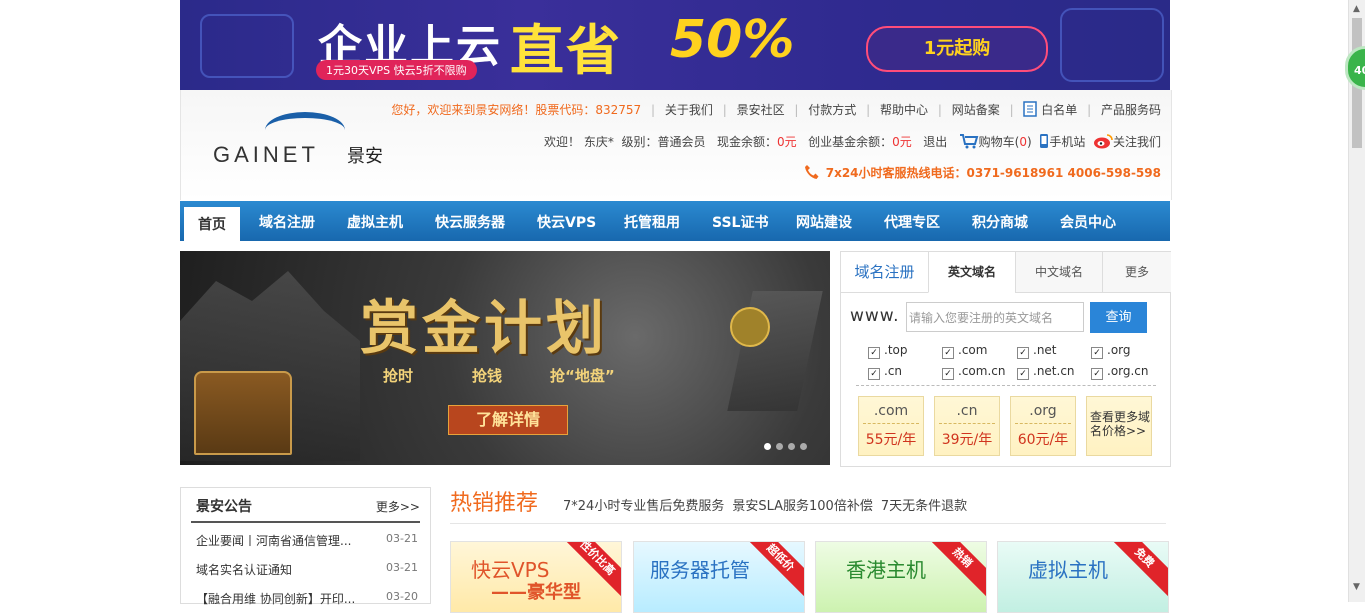  What do you see at coordinates (904, 110) in the screenshot?
I see `link-help: 帮助中心` at bounding box center [904, 110].